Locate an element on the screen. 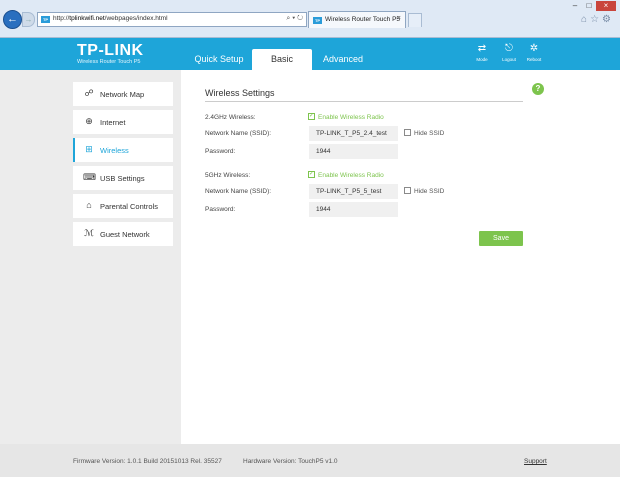 The image size is (620, 477). sidebar-item-wireless: ⊞ Wireless is located at coordinates (123, 150).